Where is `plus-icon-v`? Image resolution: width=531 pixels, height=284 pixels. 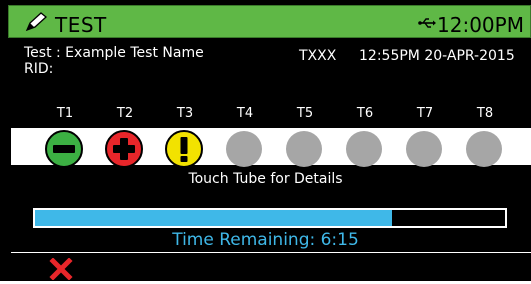 plus-icon-v is located at coordinates (124, 149).